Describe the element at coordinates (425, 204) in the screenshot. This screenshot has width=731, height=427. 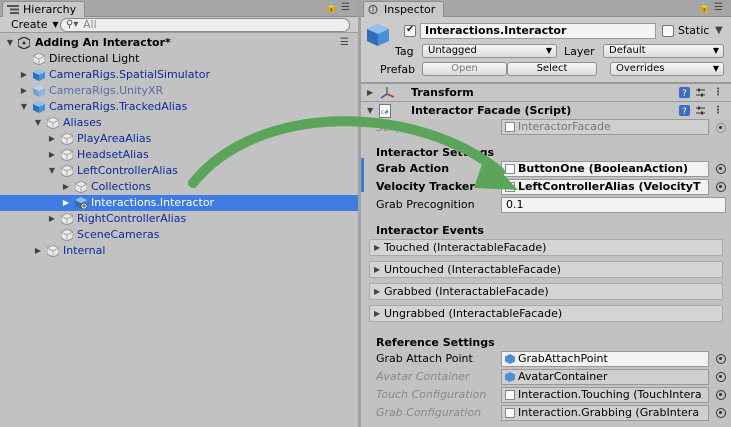
I see `grab-precognition-label: Grab Precognition` at that location.